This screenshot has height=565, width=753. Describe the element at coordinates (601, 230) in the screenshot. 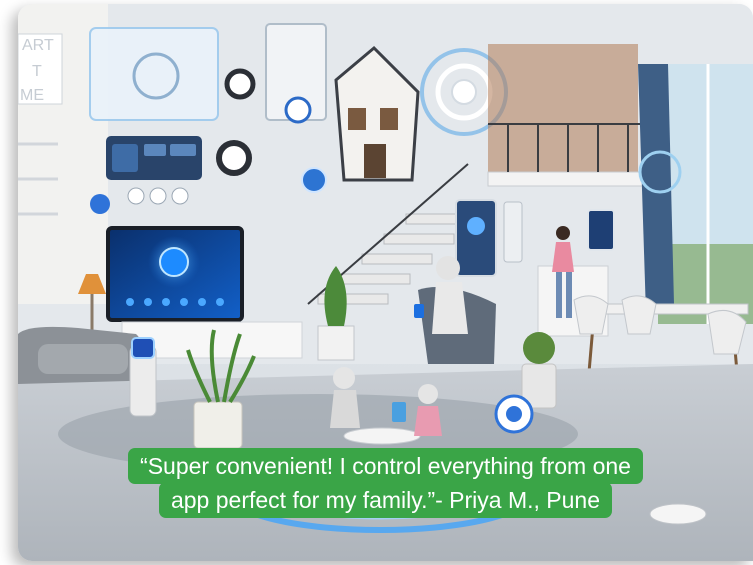

I see `wall-display-small` at that location.